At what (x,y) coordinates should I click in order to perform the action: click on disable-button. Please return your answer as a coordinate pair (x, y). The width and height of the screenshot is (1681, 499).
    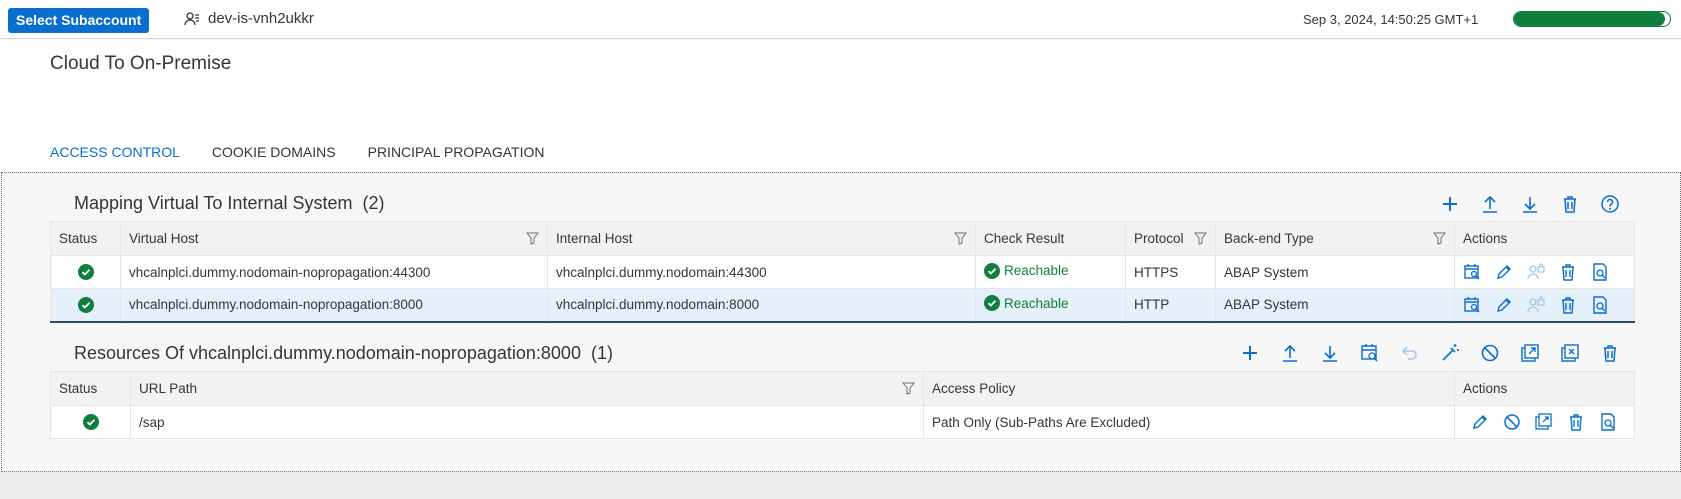
    Looking at the image, I should click on (1490, 353).